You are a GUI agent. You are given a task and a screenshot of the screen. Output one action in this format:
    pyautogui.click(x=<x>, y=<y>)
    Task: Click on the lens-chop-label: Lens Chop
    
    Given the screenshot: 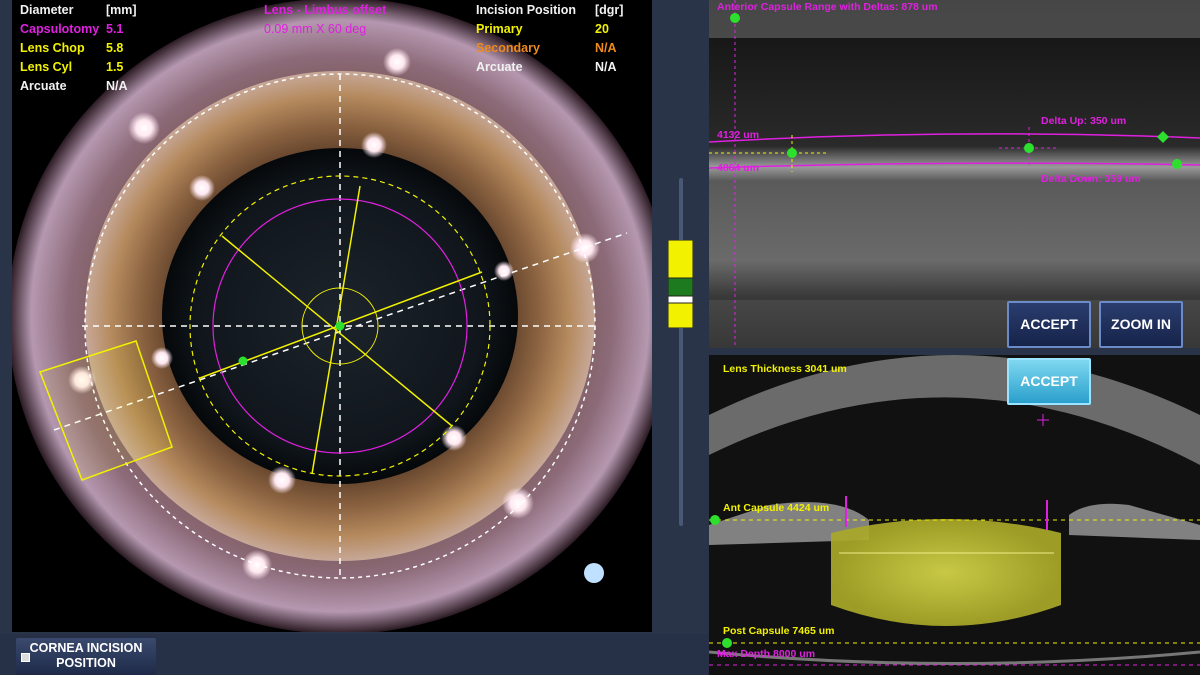 What is the action you would take?
    pyautogui.click(x=52, y=48)
    